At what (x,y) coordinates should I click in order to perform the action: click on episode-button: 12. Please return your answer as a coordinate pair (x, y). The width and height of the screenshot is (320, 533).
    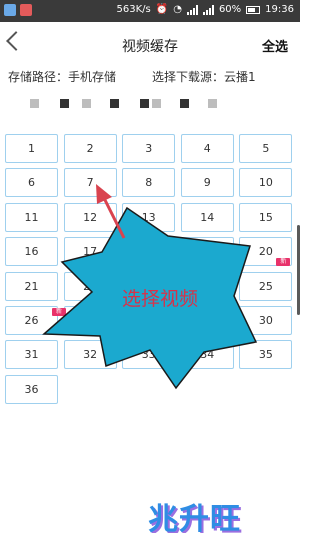
    Looking at the image, I should click on (90, 217).